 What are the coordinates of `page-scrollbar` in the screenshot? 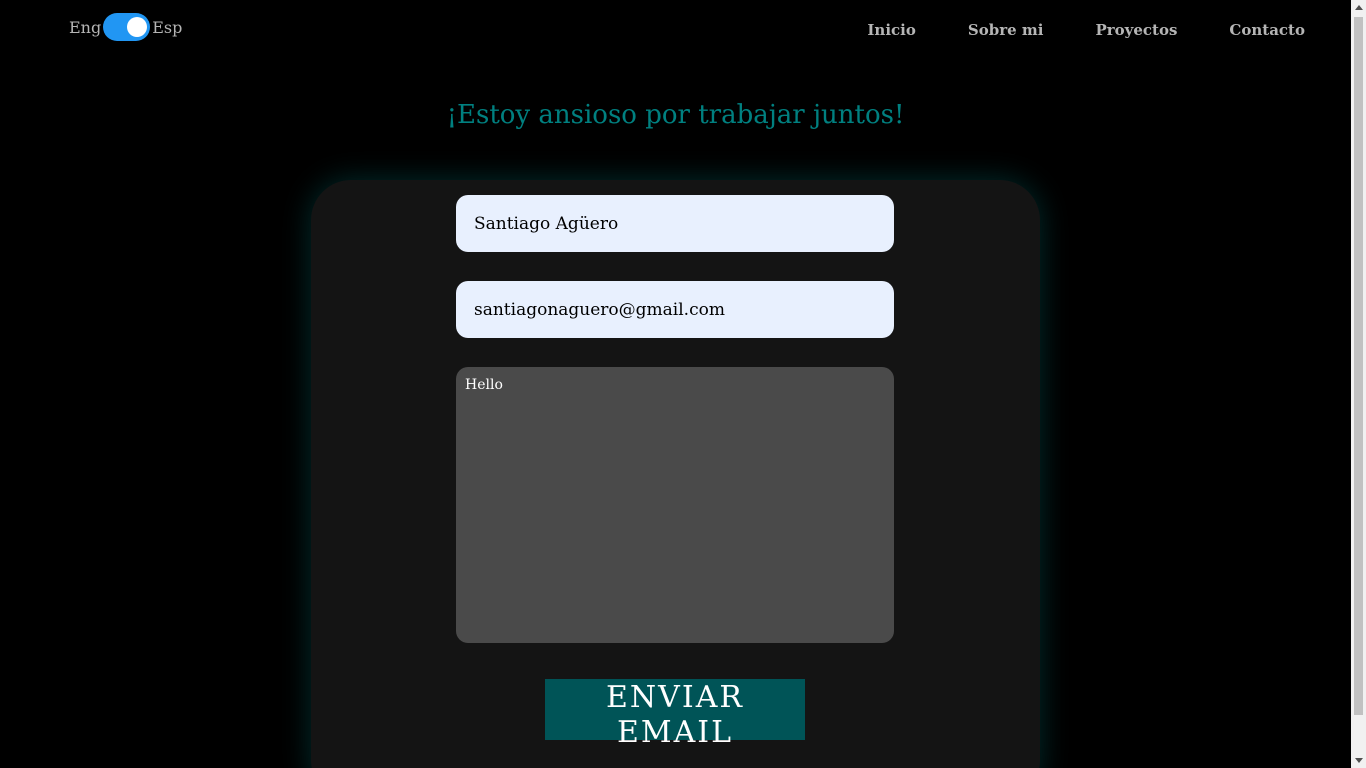 It's located at (1358, 384).